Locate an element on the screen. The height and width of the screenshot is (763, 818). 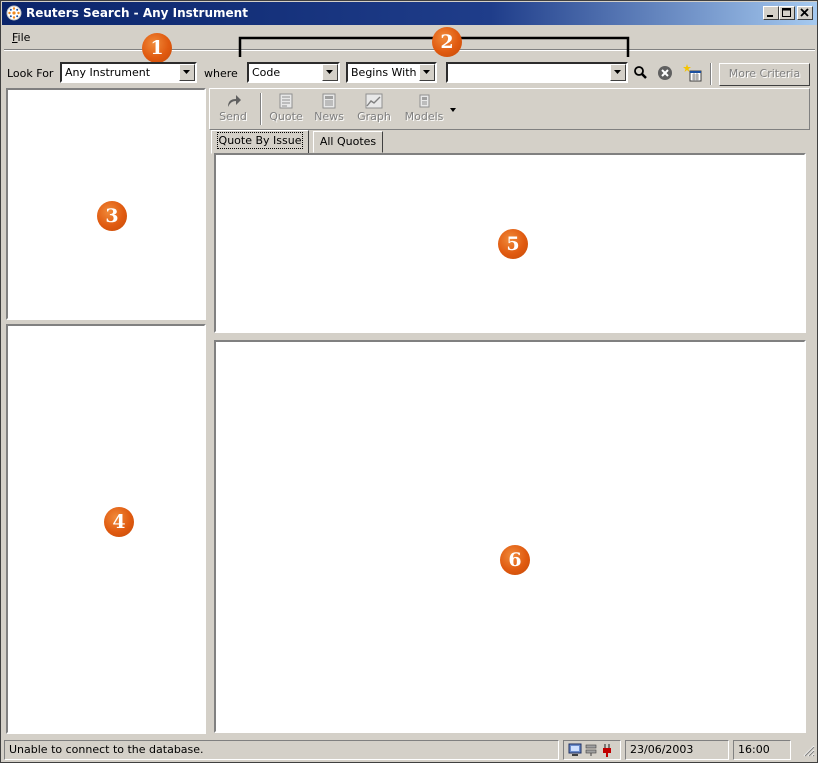
news-icon is located at coordinates (329, 101).